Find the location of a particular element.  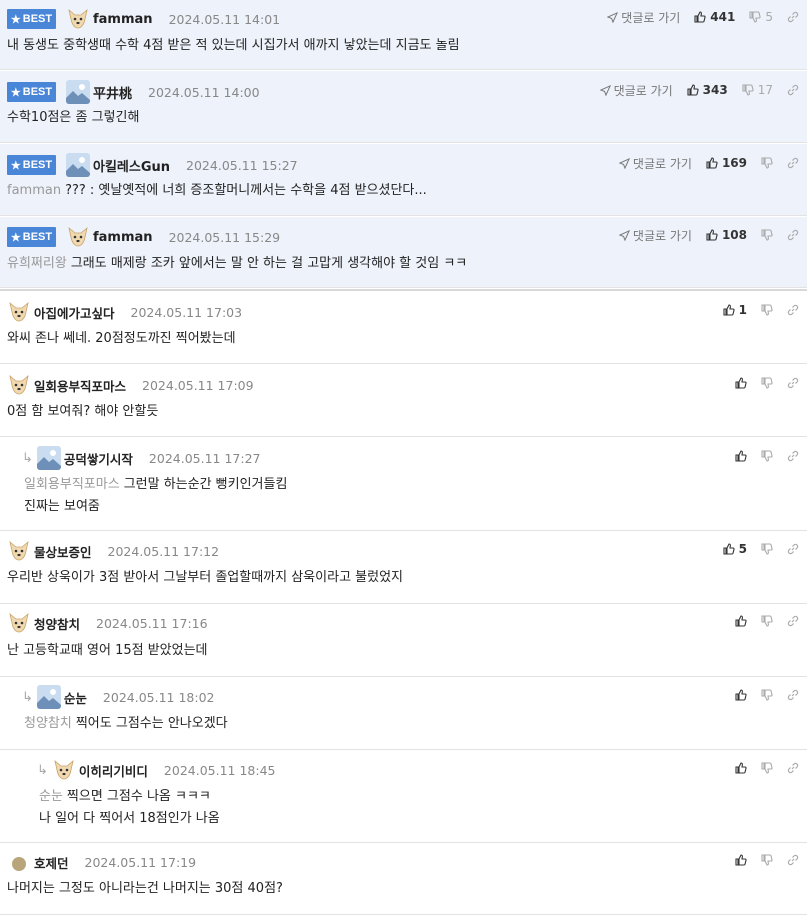

nickname: 아집에가고싶다 is located at coordinates (74, 312).